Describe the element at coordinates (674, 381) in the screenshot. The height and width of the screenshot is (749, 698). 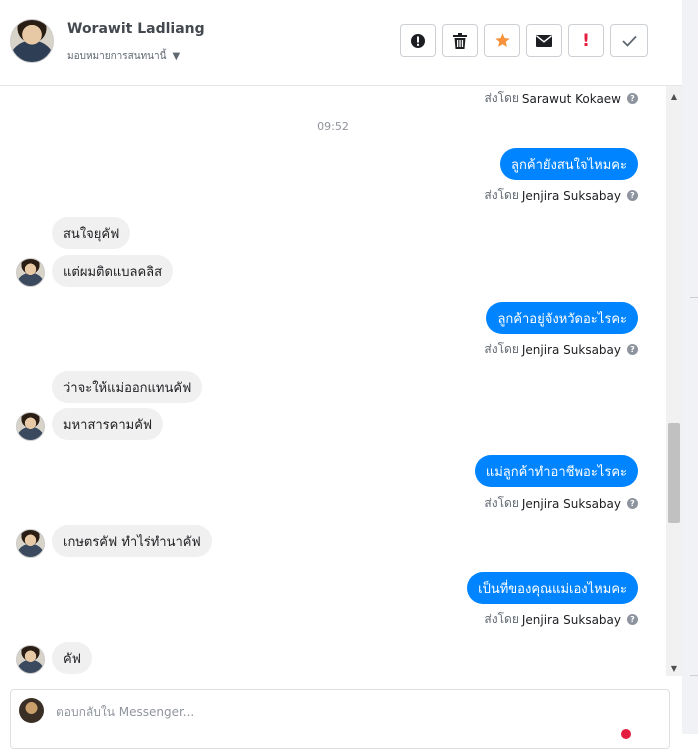
I see `thread-scrollbar: ▲ ▼` at that location.